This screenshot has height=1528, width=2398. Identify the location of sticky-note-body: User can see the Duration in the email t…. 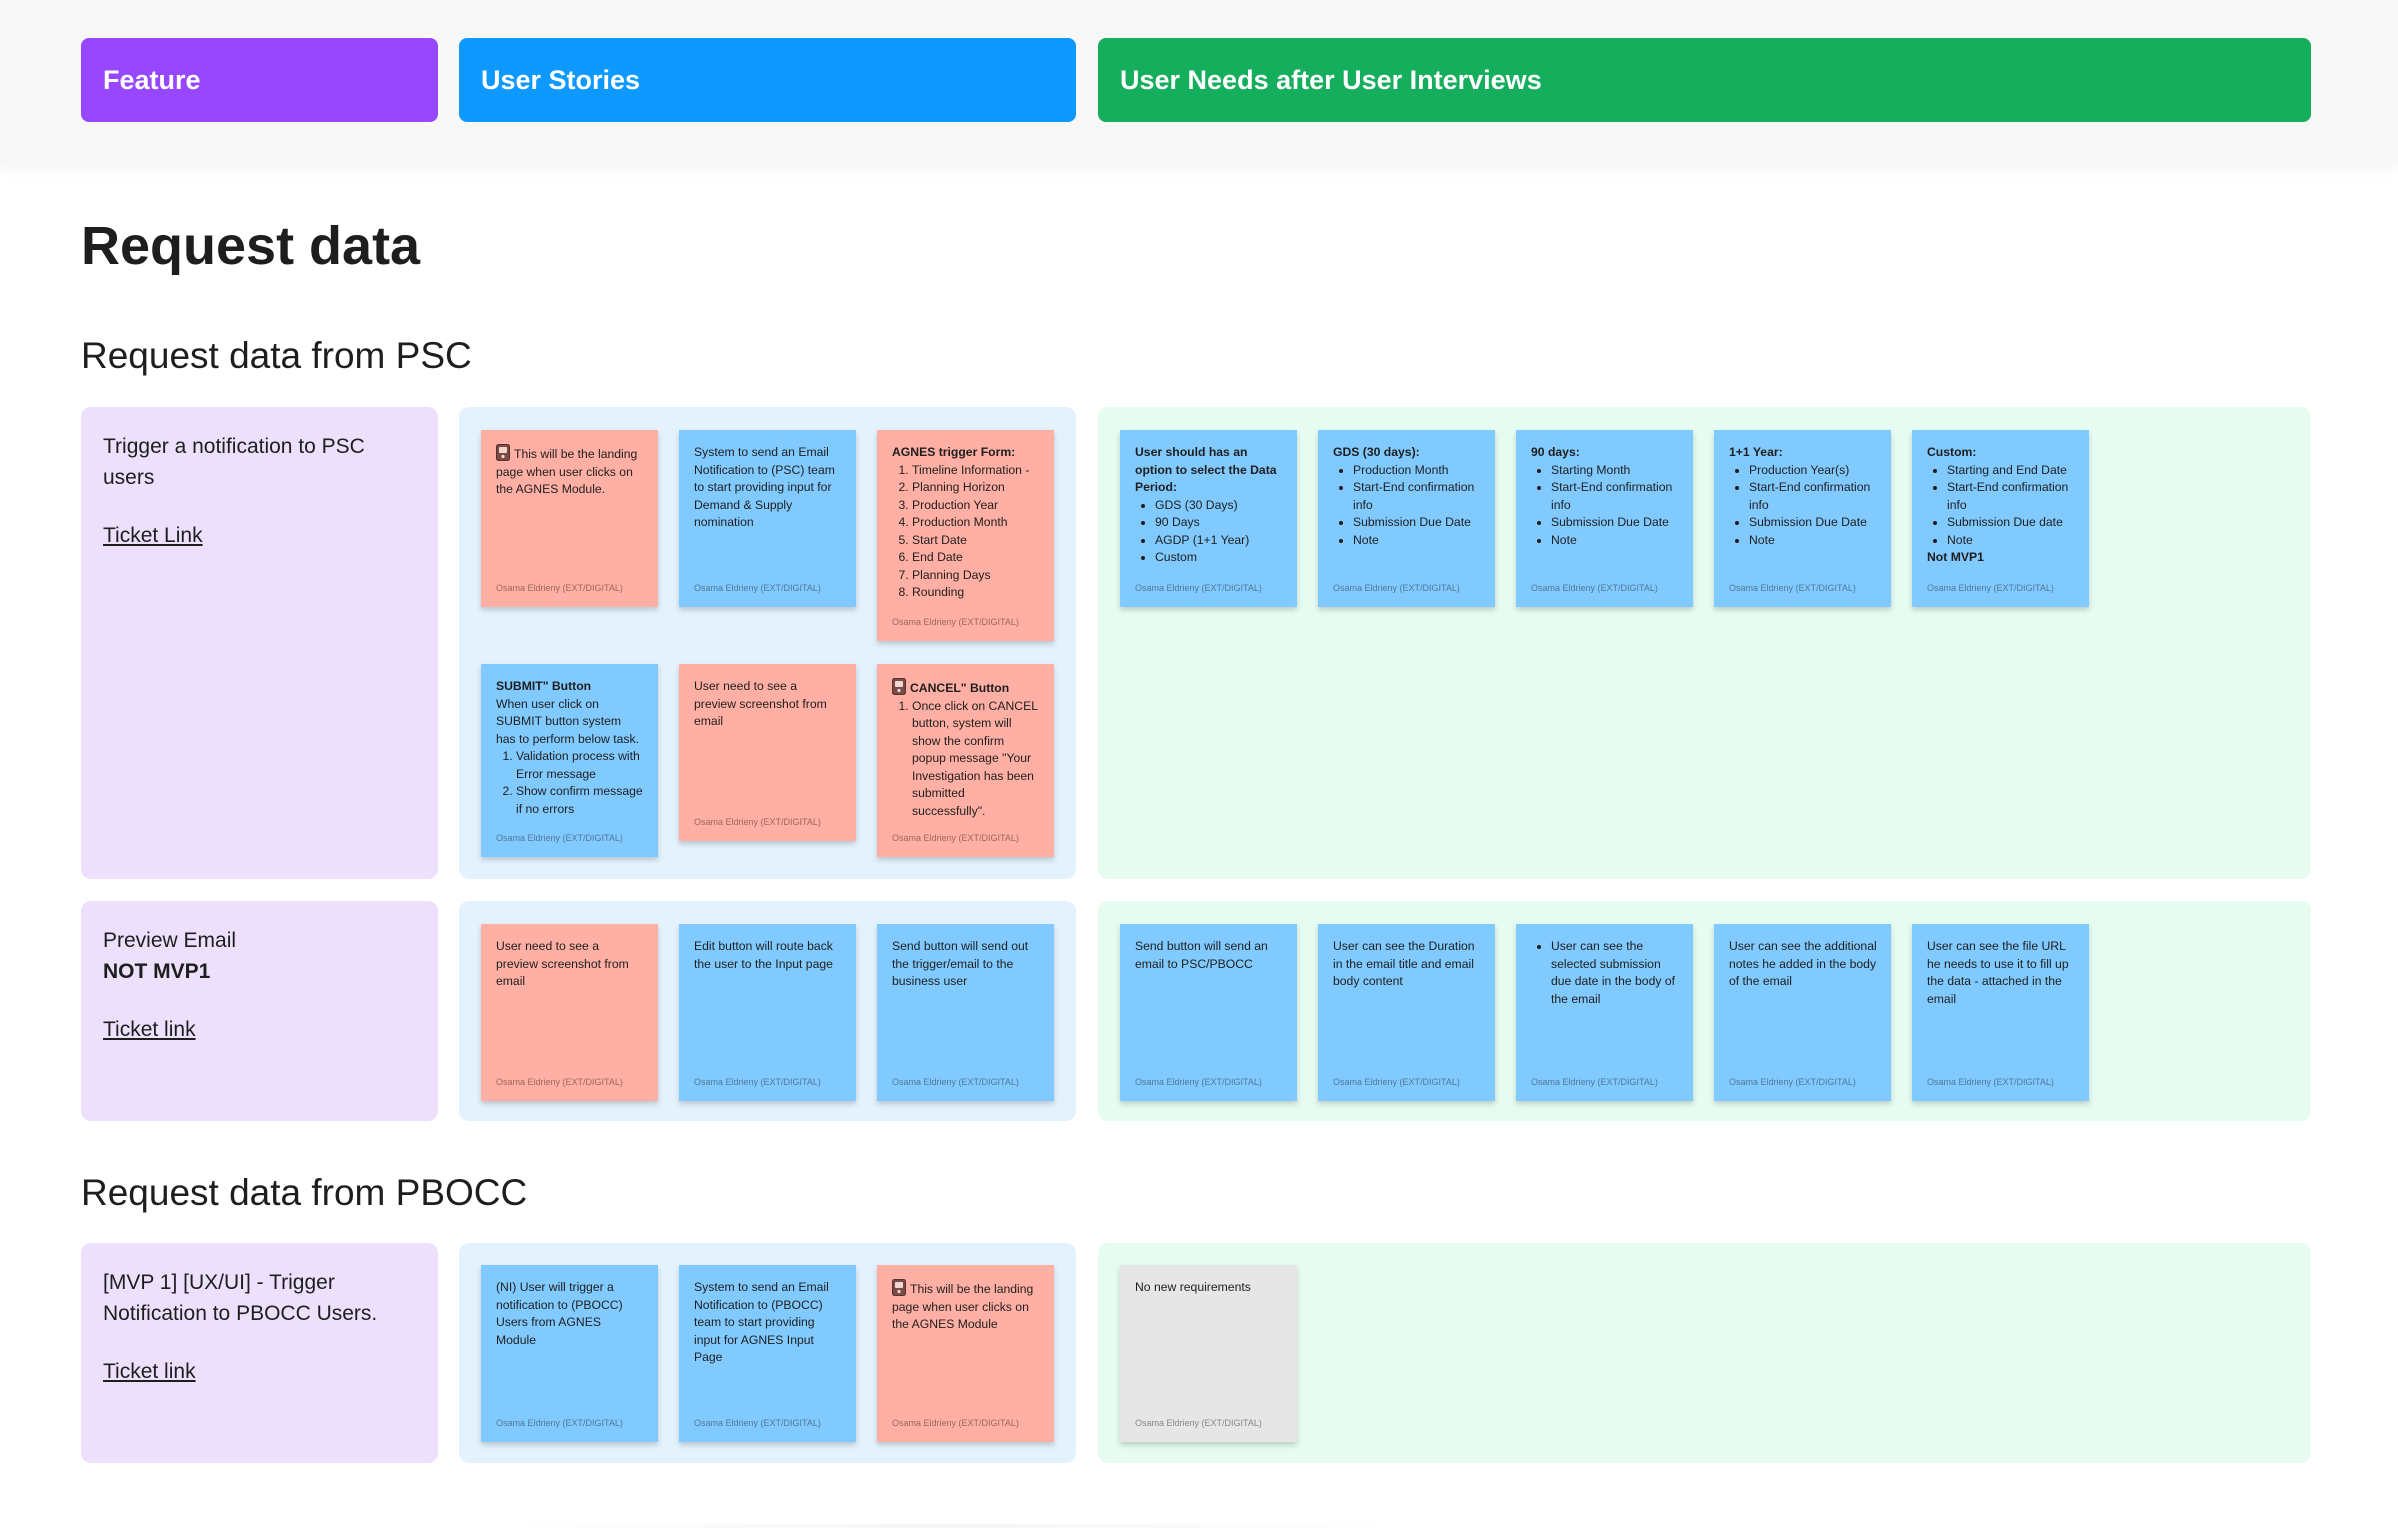
(1407, 964).